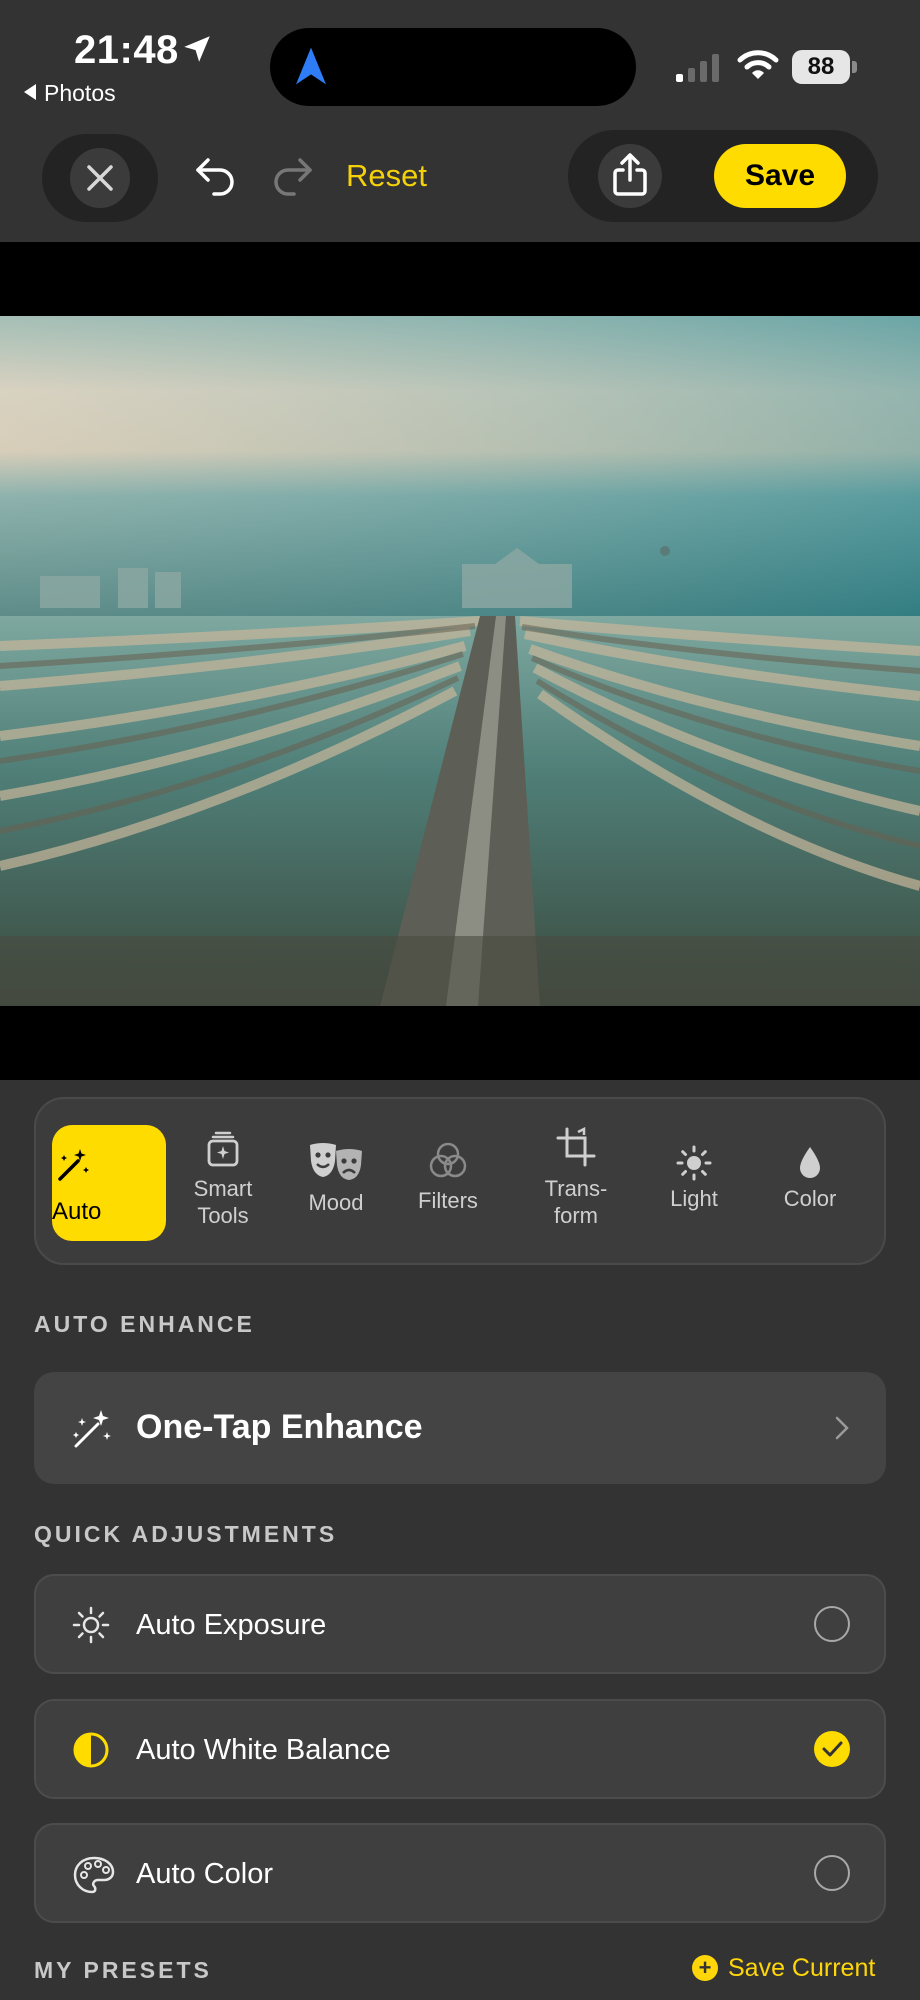  I want to click on palette-icon, so click(94, 1875).